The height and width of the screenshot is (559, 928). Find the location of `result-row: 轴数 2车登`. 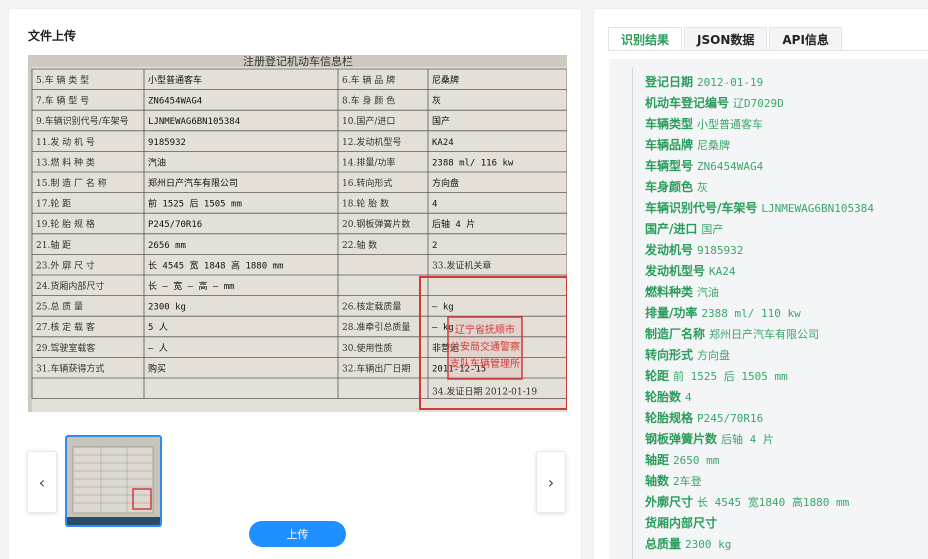

result-row: 轴数 2车登 is located at coordinates (759, 481).